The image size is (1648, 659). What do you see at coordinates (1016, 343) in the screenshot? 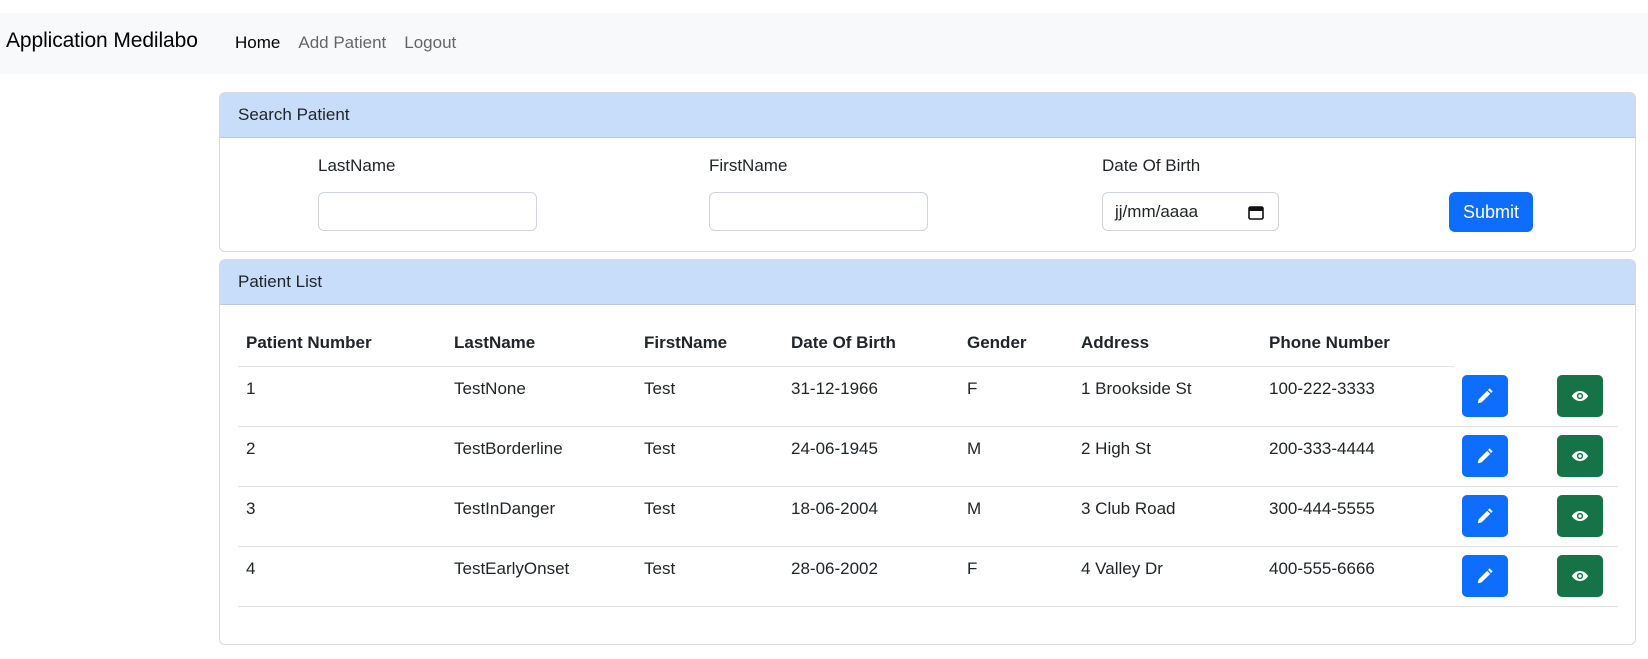
I see `column-header-gender: Gender` at bounding box center [1016, 343].